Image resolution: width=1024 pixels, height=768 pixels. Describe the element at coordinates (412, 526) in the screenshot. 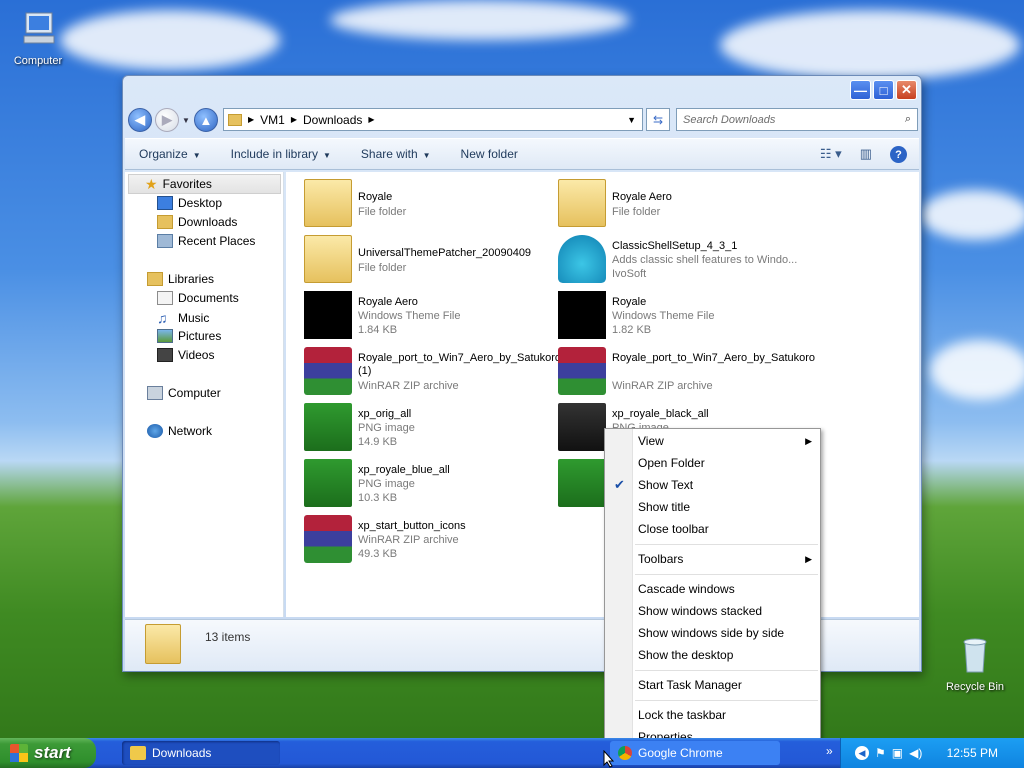

I see `file-name: xp_start_button_icons` at that location.